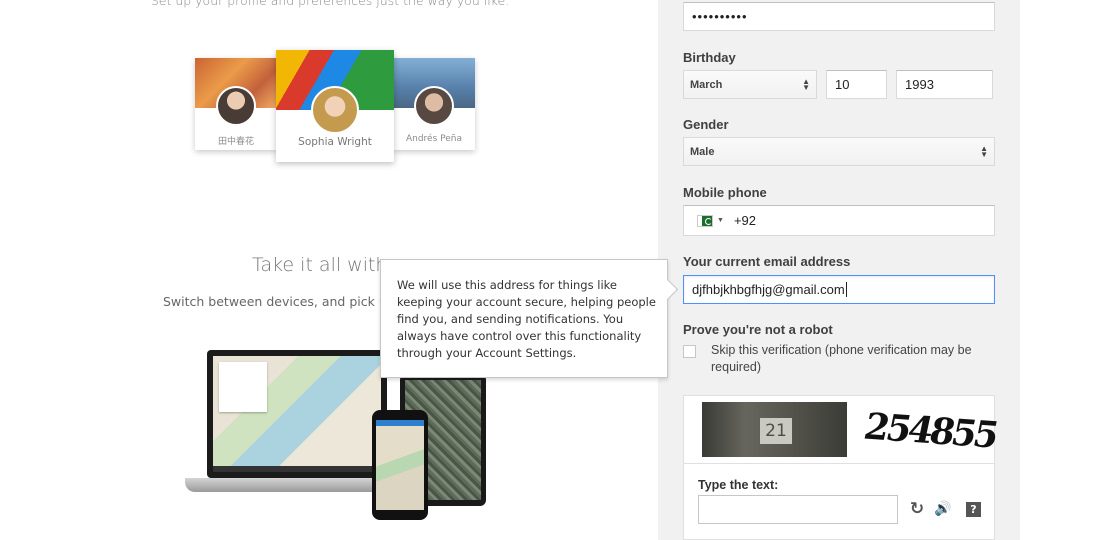 Image resolution: width=1098 pixels, height=540 pixels. I want to click on profile-card: Andrés Peña, so click(434, 104).